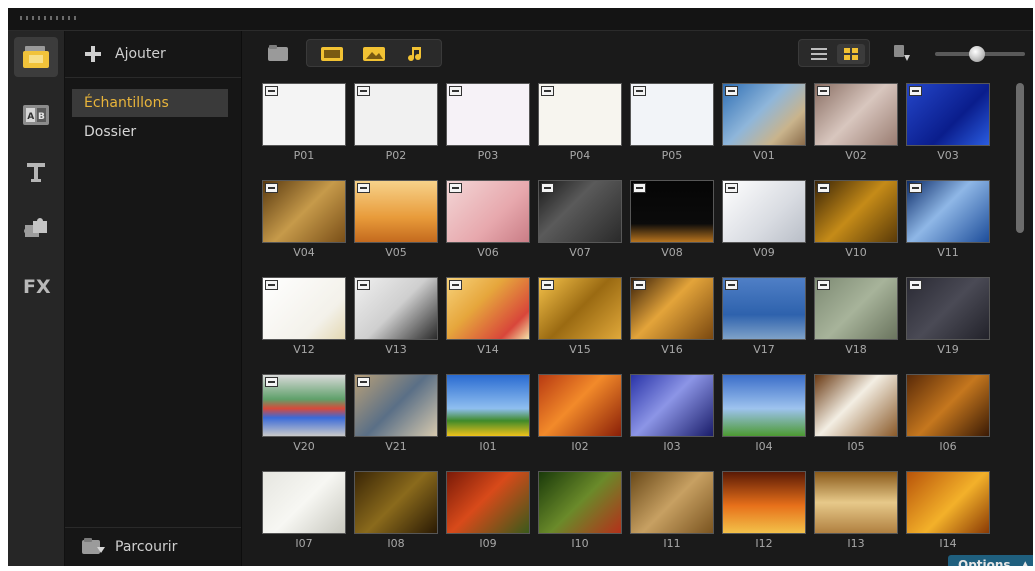 The height and width of the screenshot is (571, 1035). Describe the element at coordinates (1020, 158) in the screenshot. I see `vertical-scrollbar` at that location.